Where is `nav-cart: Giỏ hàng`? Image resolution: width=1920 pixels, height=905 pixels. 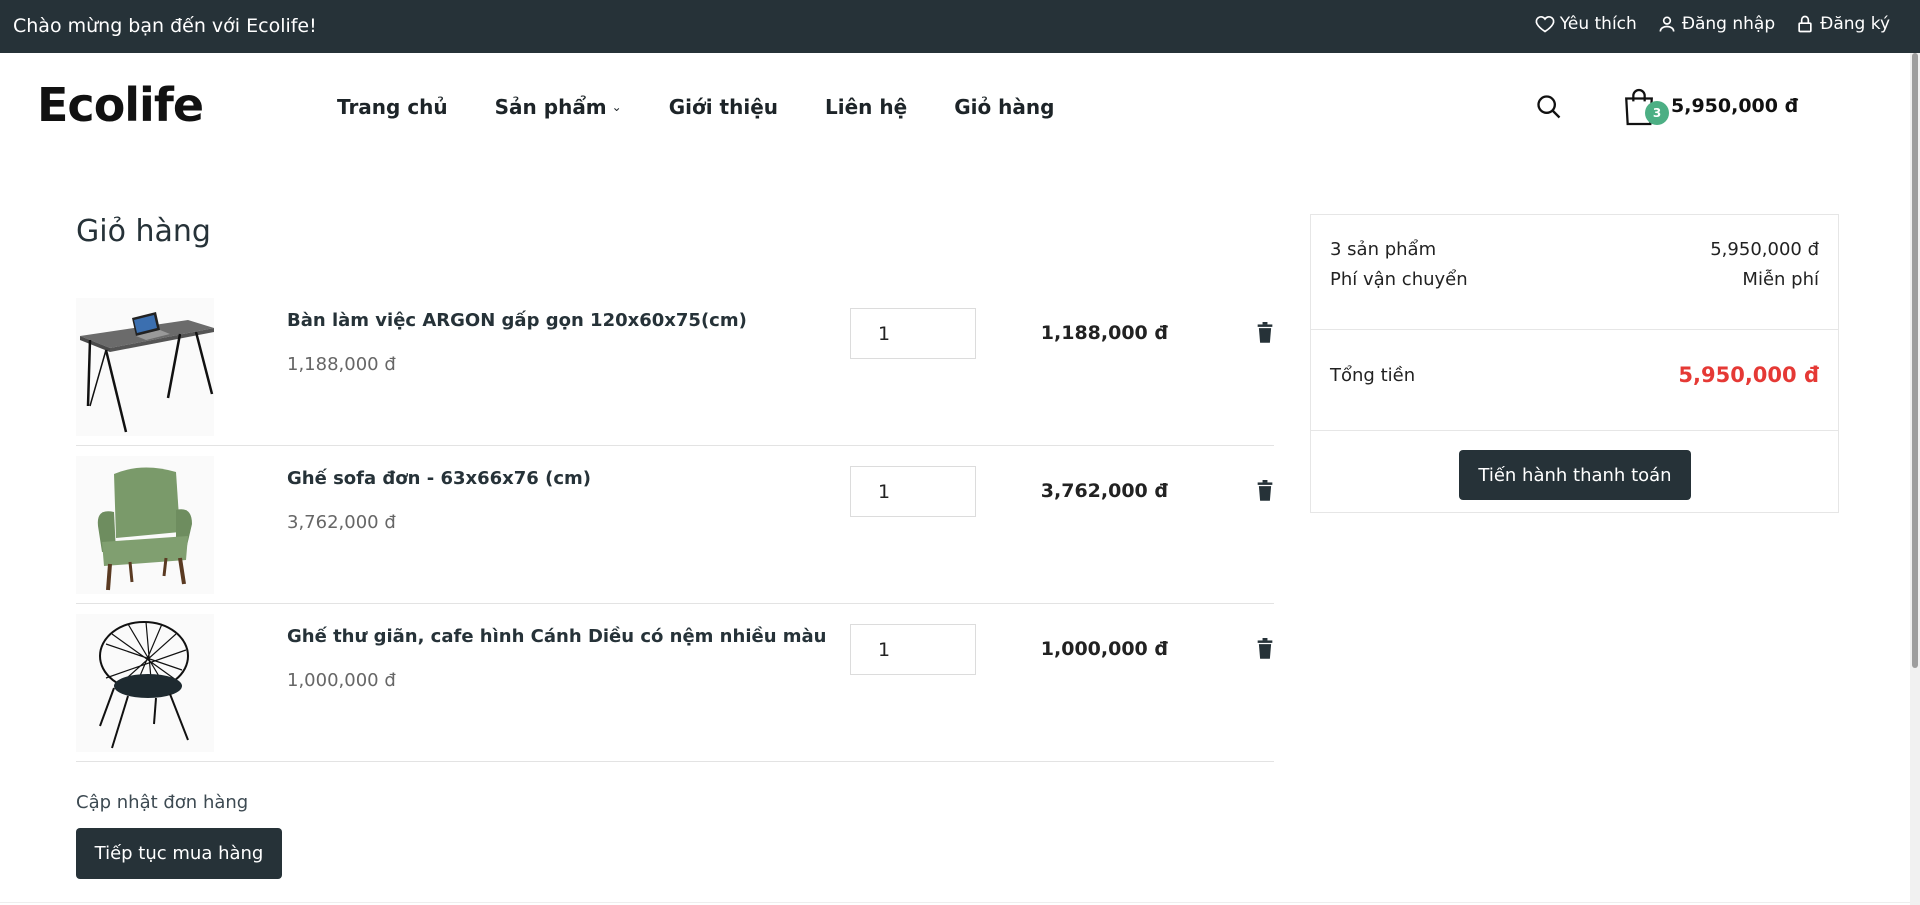 nav-cart: Giỏ hàng is located at coordinates (1004, 107).